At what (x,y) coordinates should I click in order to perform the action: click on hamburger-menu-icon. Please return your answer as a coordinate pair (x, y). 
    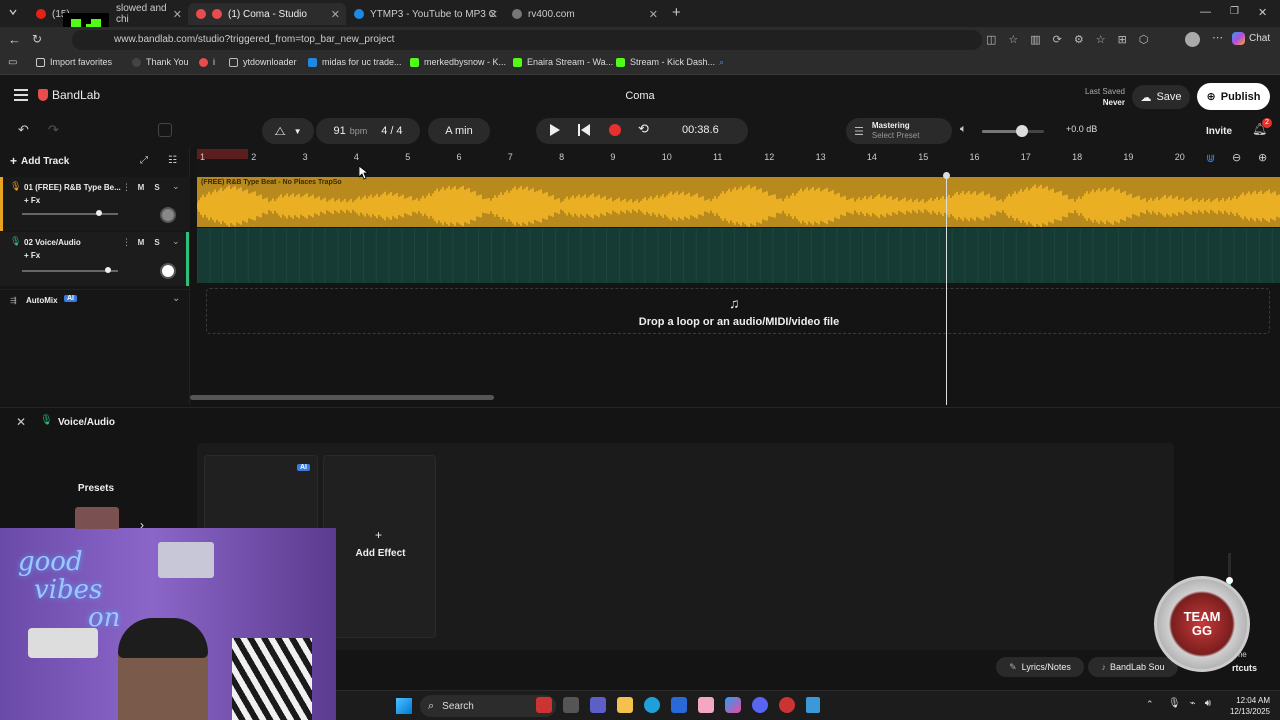
    Looking at the image, I should click on (21, 95).